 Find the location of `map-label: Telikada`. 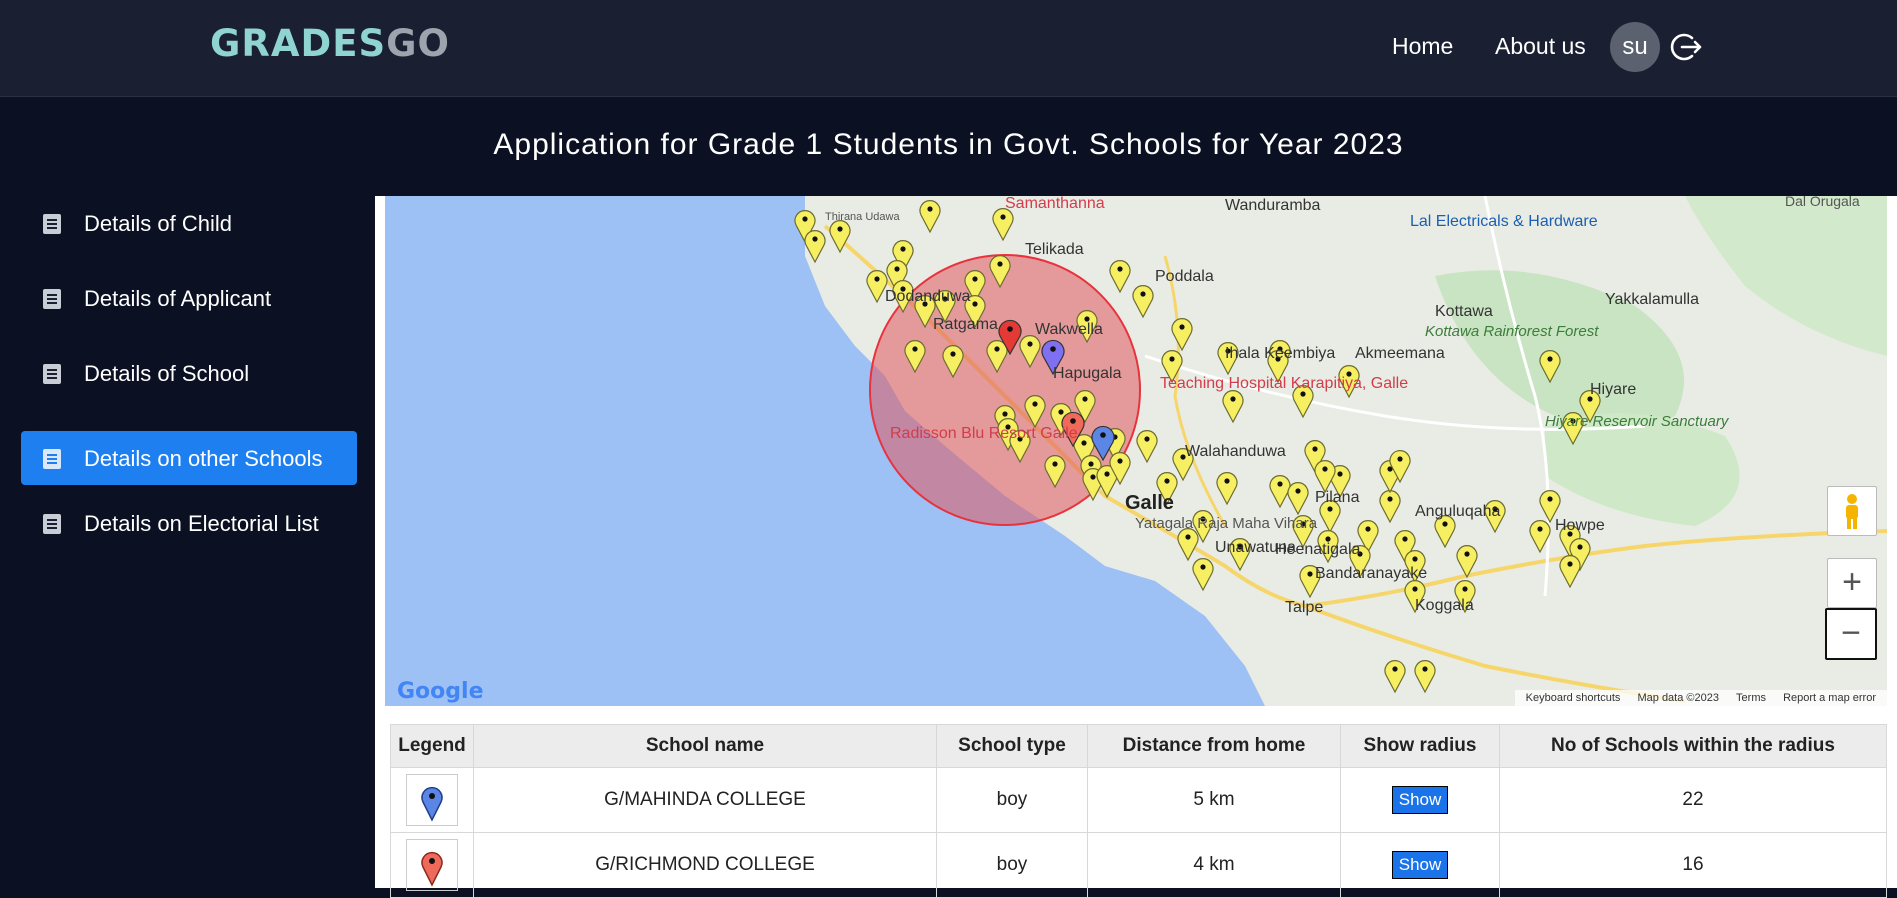

map-label: Telikada is located at coordinates (1054, 249).